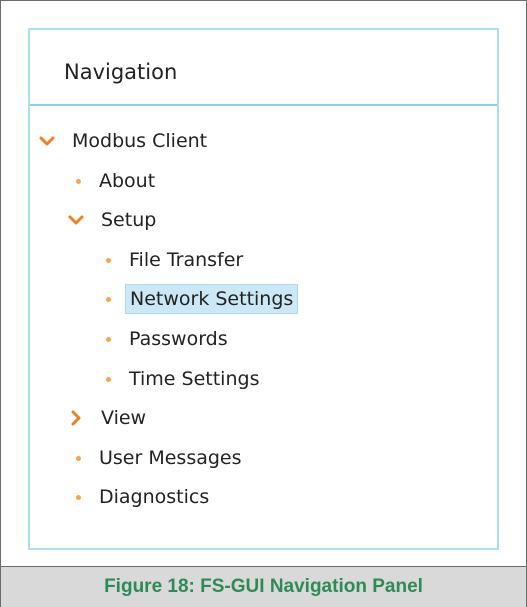 This screenshot has width=527, height=607. I want to click on tree-item-label: About, so click(127, 181).